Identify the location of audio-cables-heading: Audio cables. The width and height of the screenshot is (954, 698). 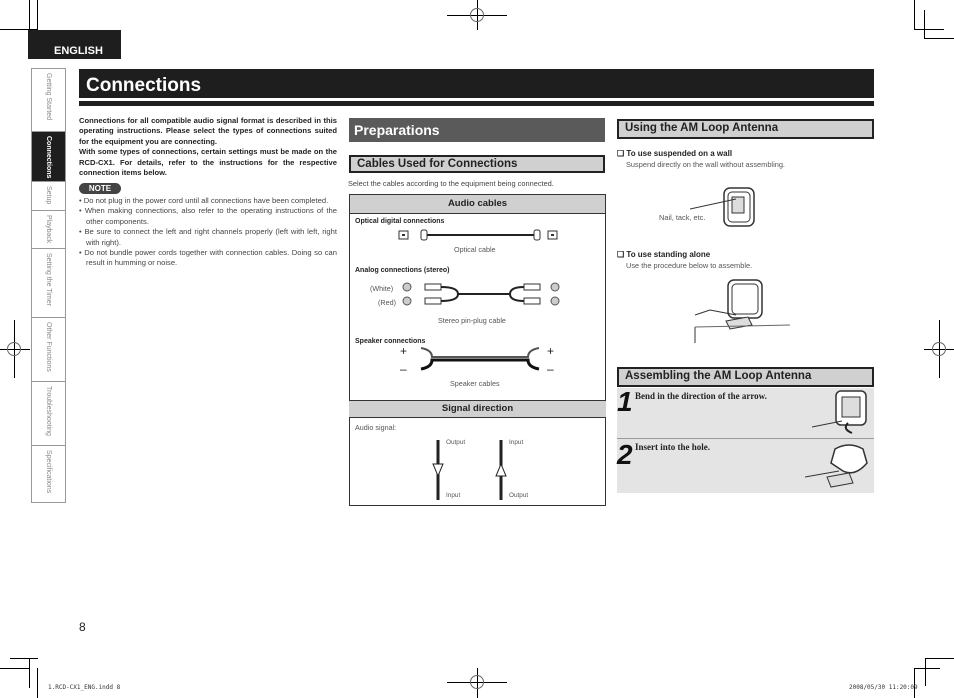
(477, 204).